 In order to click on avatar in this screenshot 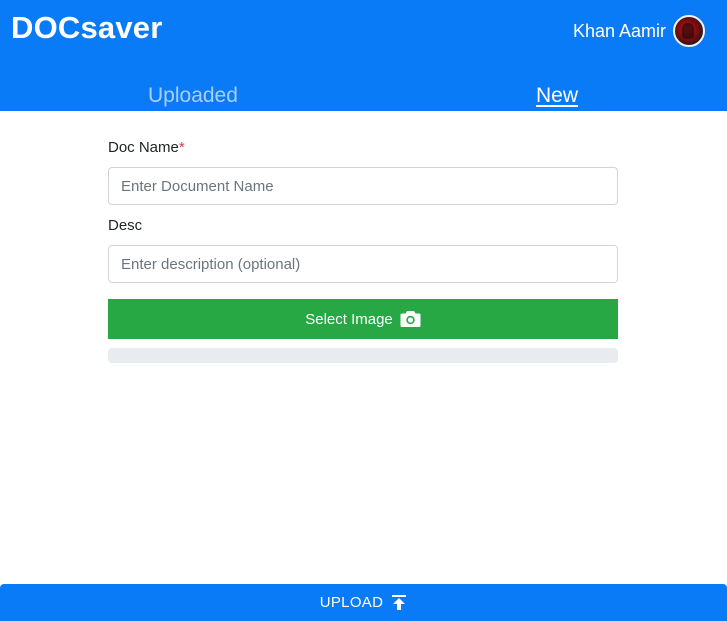, I will do `click(689, 31)`.